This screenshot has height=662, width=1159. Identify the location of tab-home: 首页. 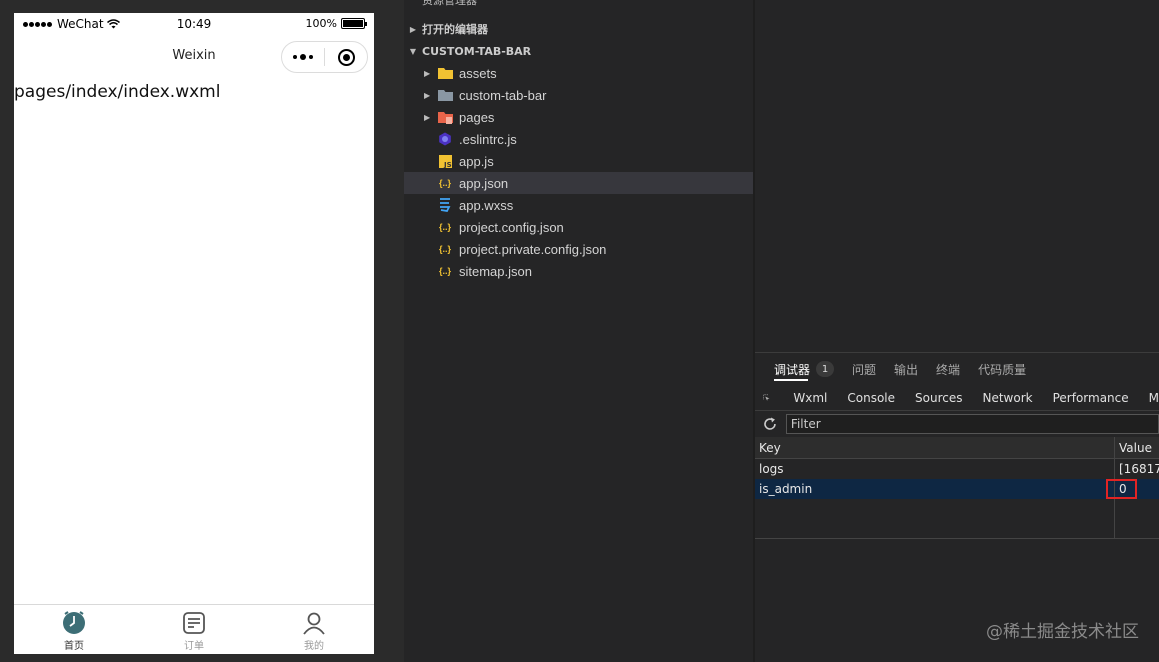
(74, 629).